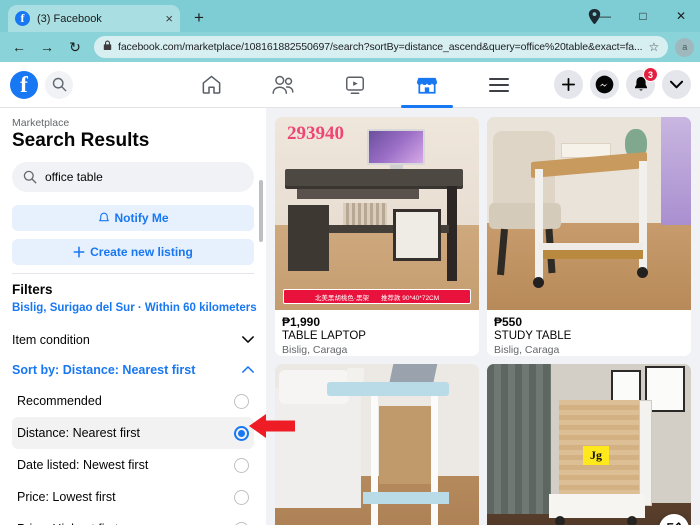 The image size is (700, 525). I want to click on sort-option-label: Distance: Nearest first, so click(78, 433).